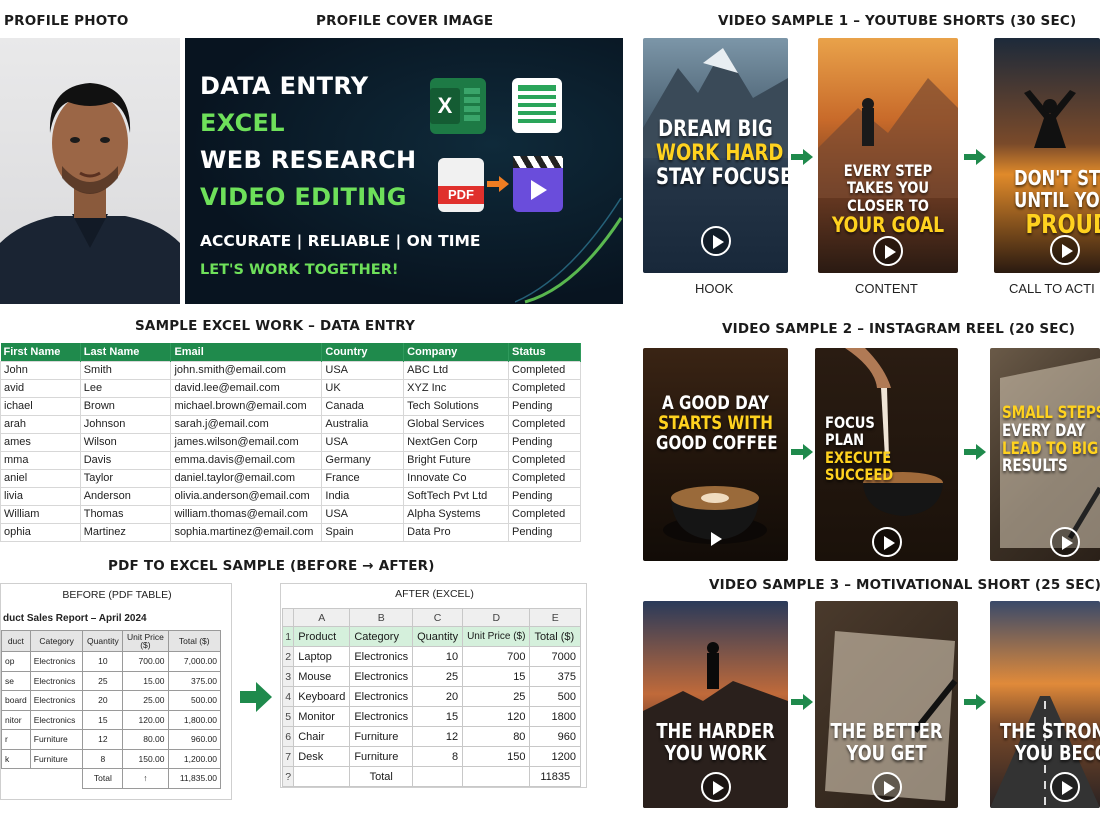 The width and height of the screenshot is (1100, 825). I want to click on col-email: Email, so click(246, 352).